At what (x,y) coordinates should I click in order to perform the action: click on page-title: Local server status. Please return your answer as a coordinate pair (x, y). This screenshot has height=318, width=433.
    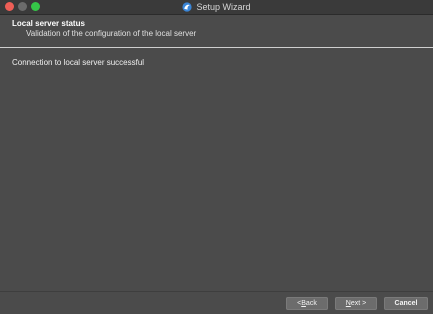
    Looking at the image, I should click on (48, 23).